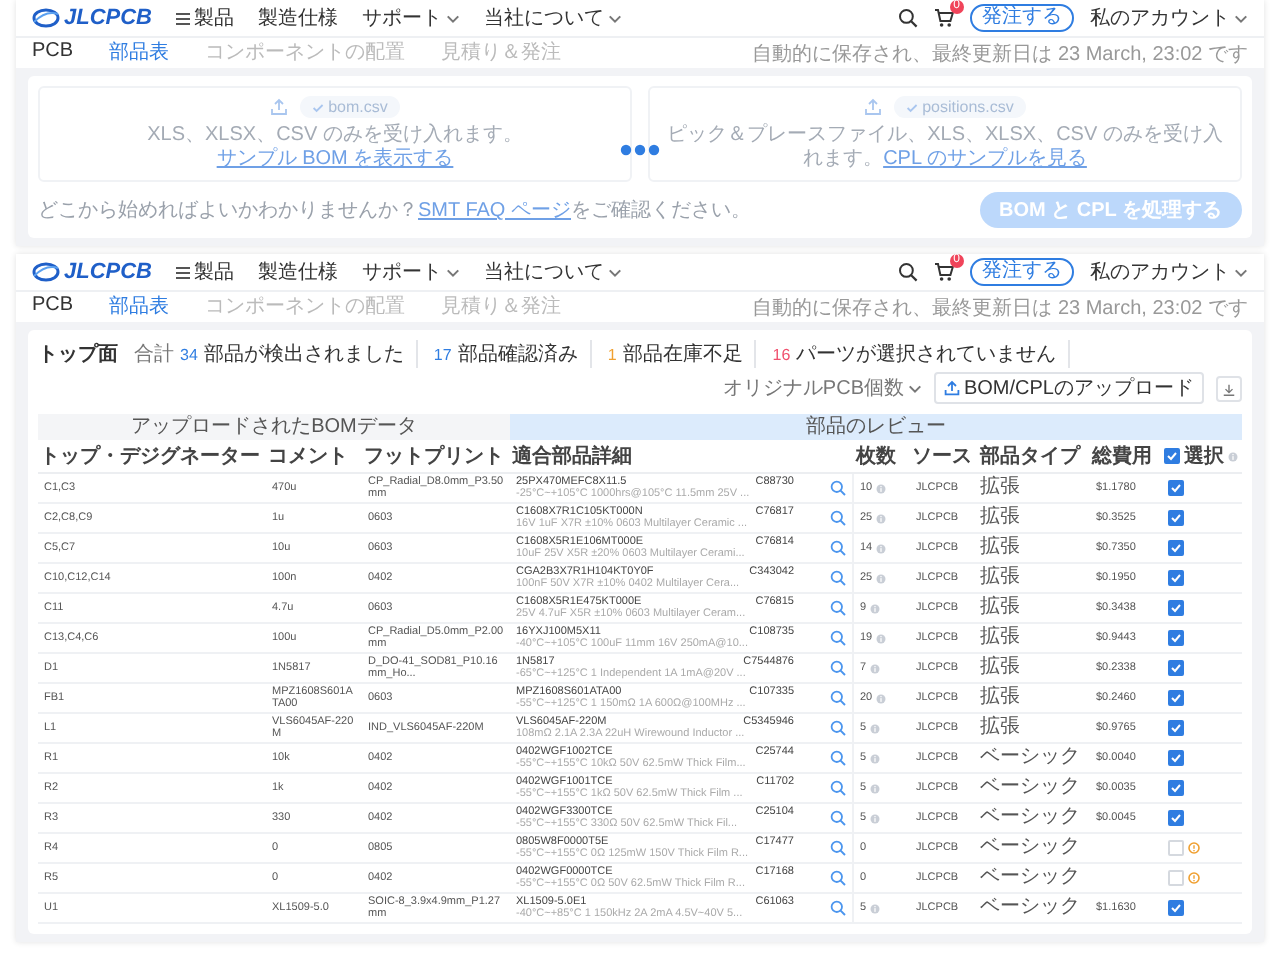  What do you see at coordinates (944, 457) in the screenshot?
I see `column-header: ソース` at bounding box center [944, 457].